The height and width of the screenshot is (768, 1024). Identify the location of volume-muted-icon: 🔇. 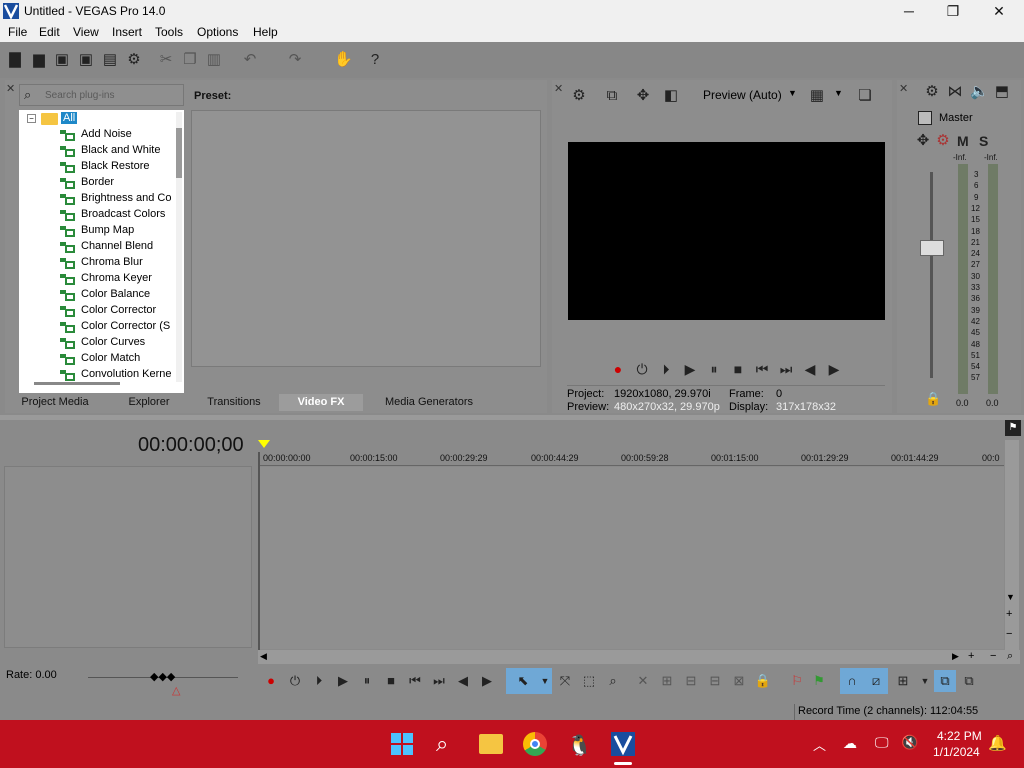
(909, 742).